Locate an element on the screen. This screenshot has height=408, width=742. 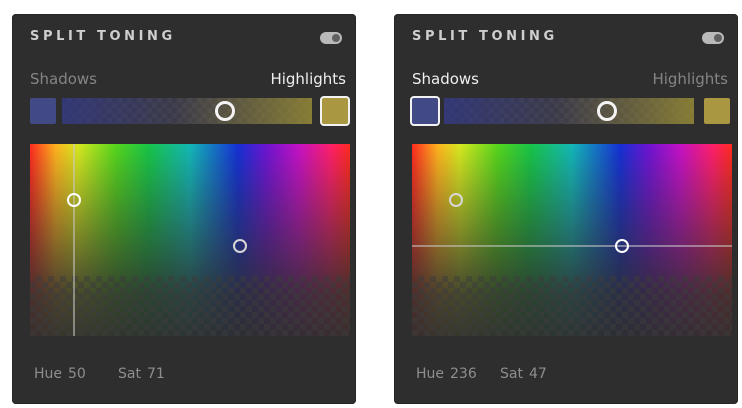
hue-value: 236 is located at coordinates (463, 374).